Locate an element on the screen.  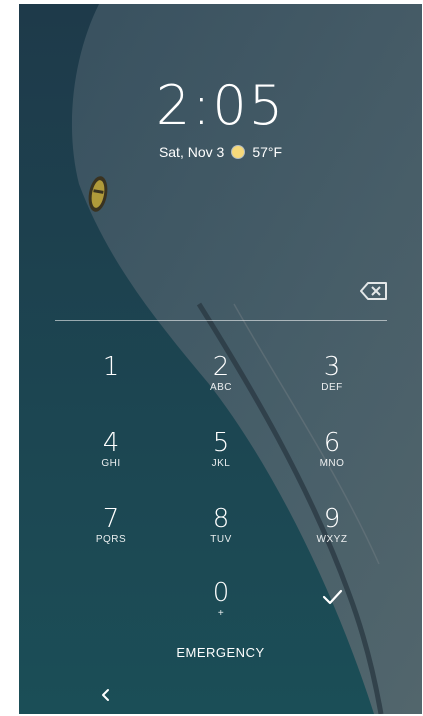
key-digit: 6 is located at coordinates (332, 443).